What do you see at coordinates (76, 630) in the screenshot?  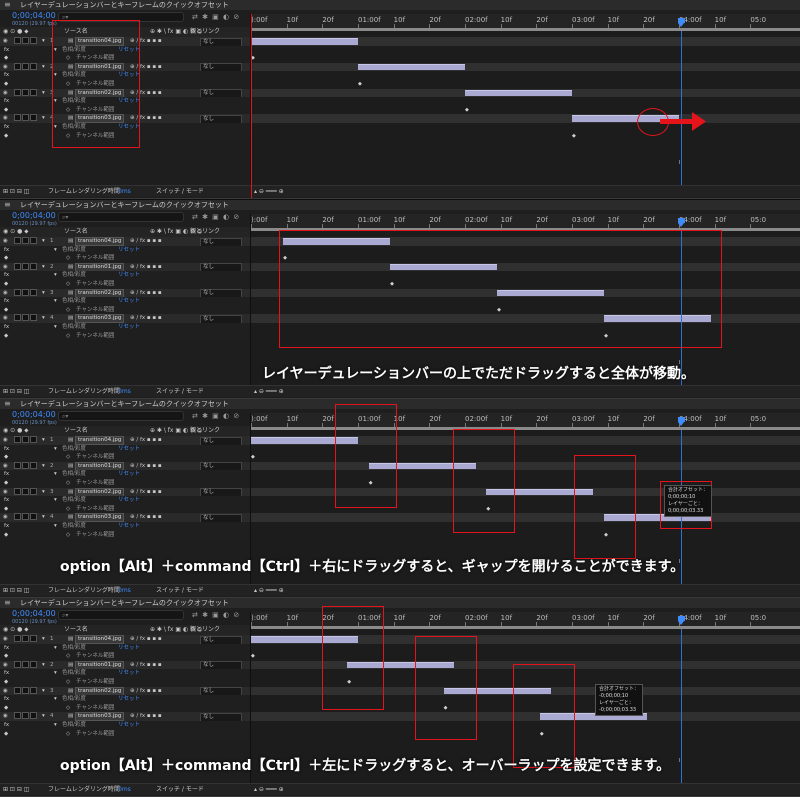 I see `source-name-header: ソース名` at bounding box center [76, 630].